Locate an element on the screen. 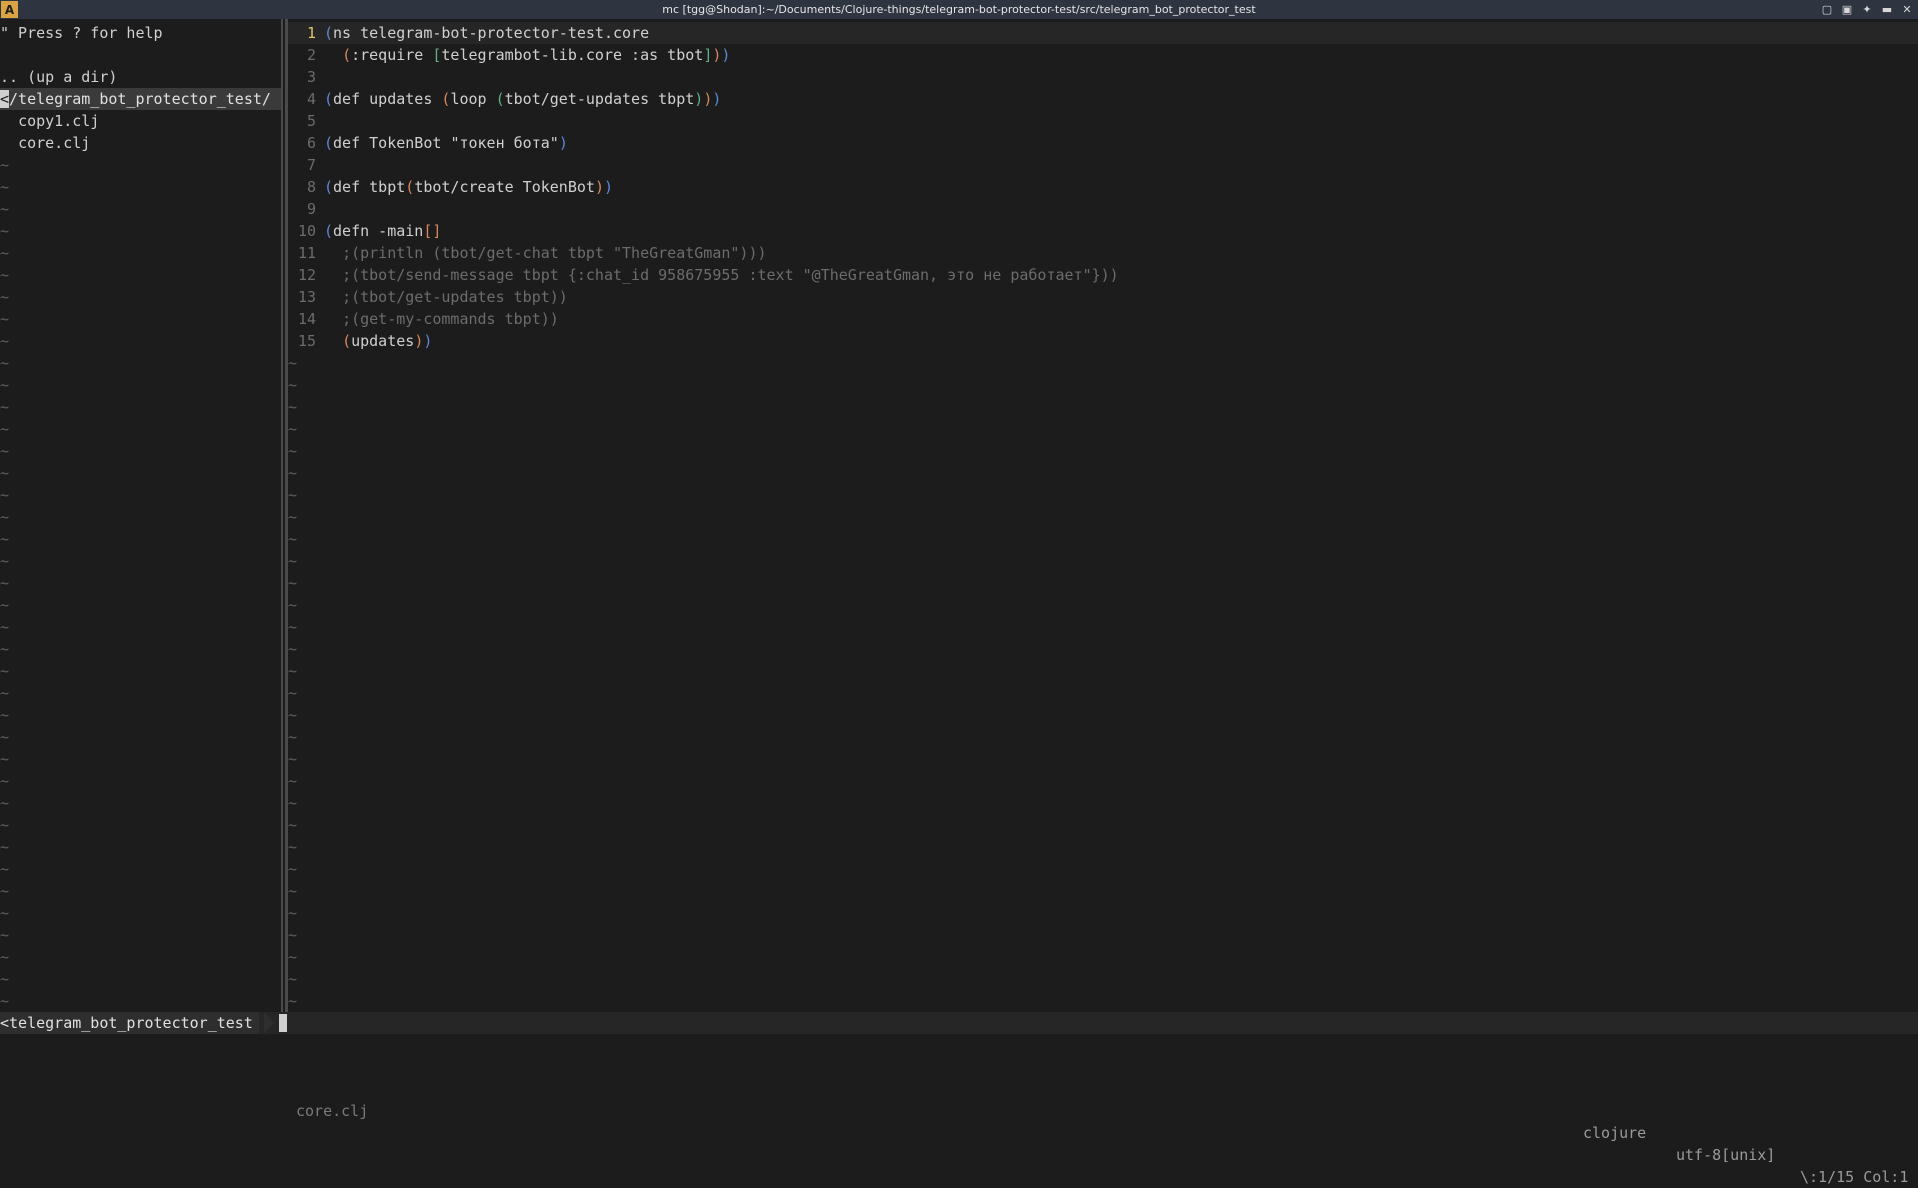 The width and height of the screenshot is (1918, 1188). line-number: 12 is located at coordinates (306, 275).